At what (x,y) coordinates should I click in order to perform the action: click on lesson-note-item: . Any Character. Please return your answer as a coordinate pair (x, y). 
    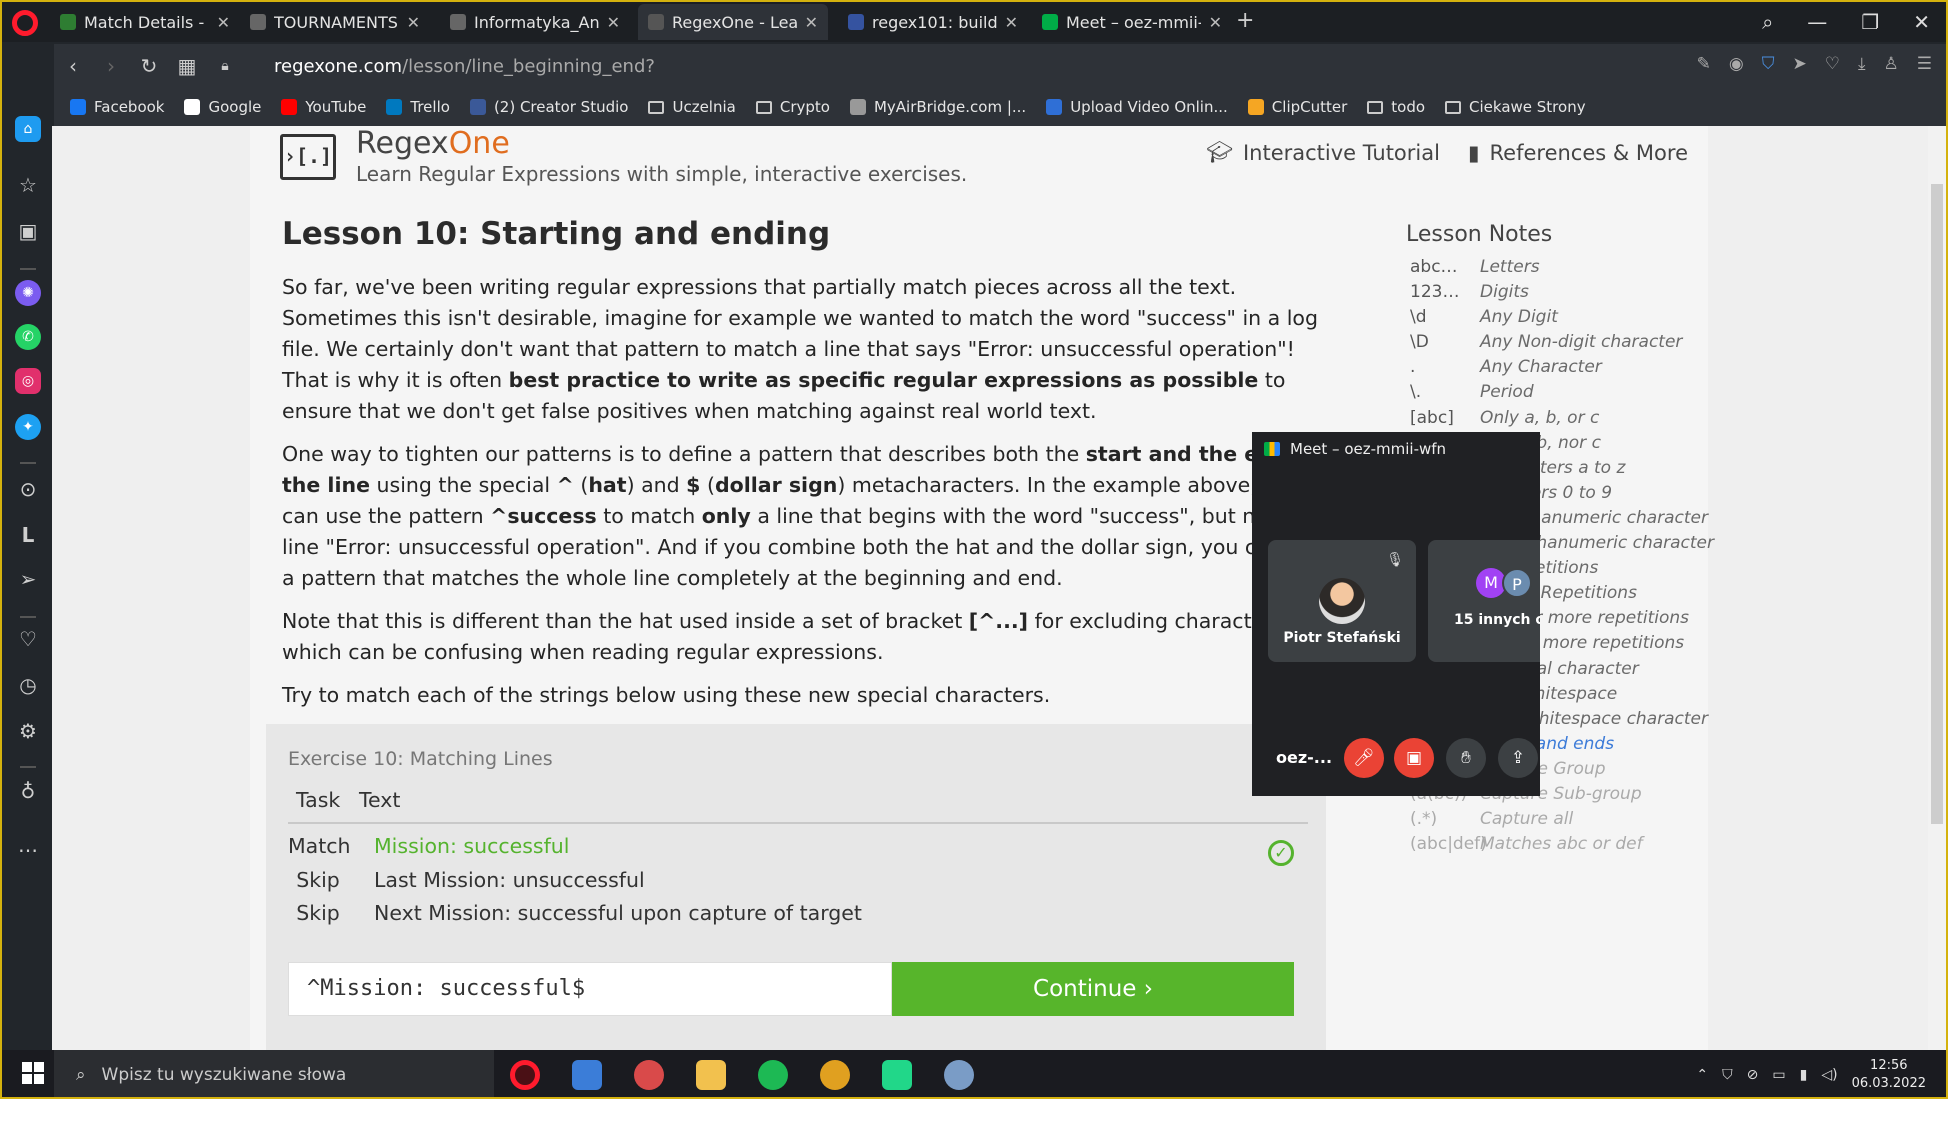
    Looking at the image, I should click on (1557, 367).